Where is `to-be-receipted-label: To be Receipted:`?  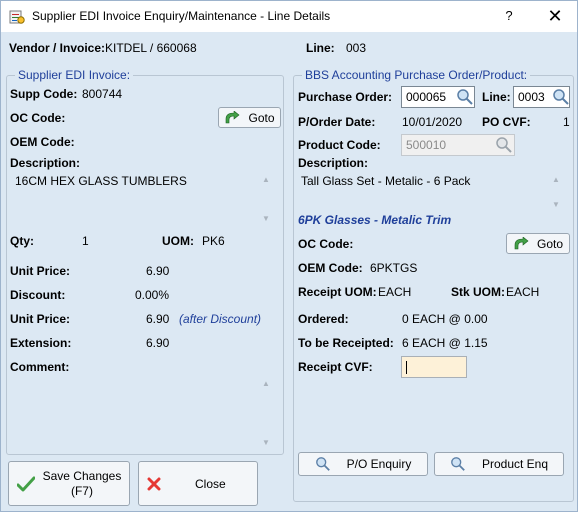 to-be-receipted-label: To be Receipted: is located at coordinates (346, 343).